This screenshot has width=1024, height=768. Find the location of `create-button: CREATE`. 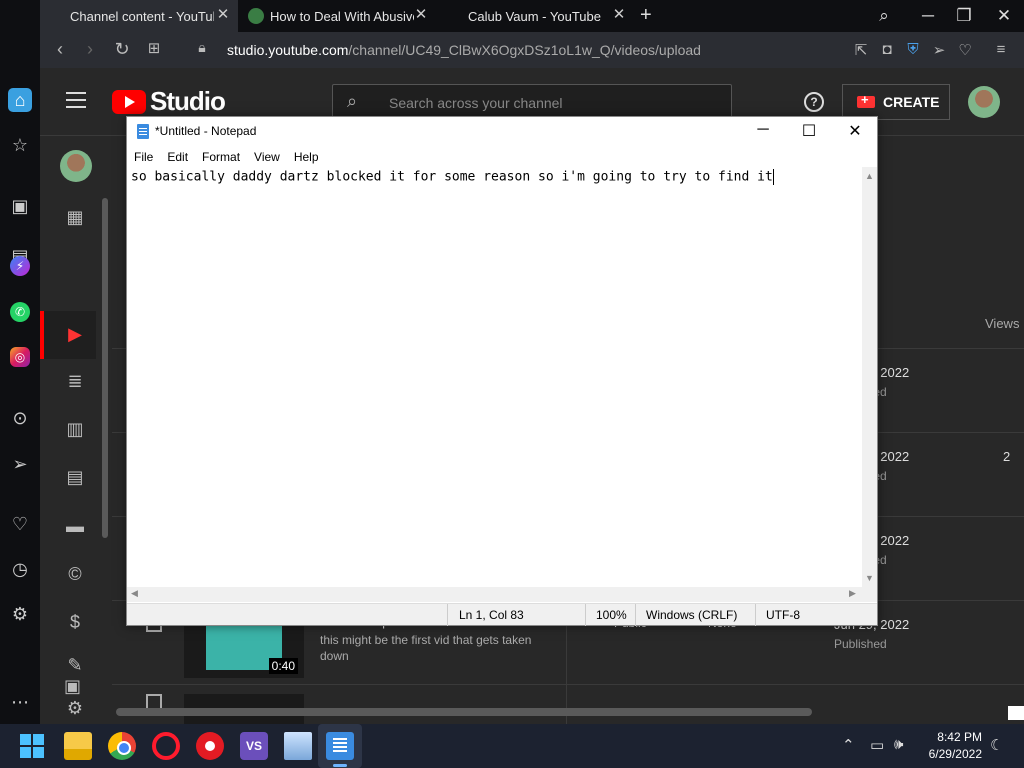

create-button: CREATE is located at coordinates (896, 102).